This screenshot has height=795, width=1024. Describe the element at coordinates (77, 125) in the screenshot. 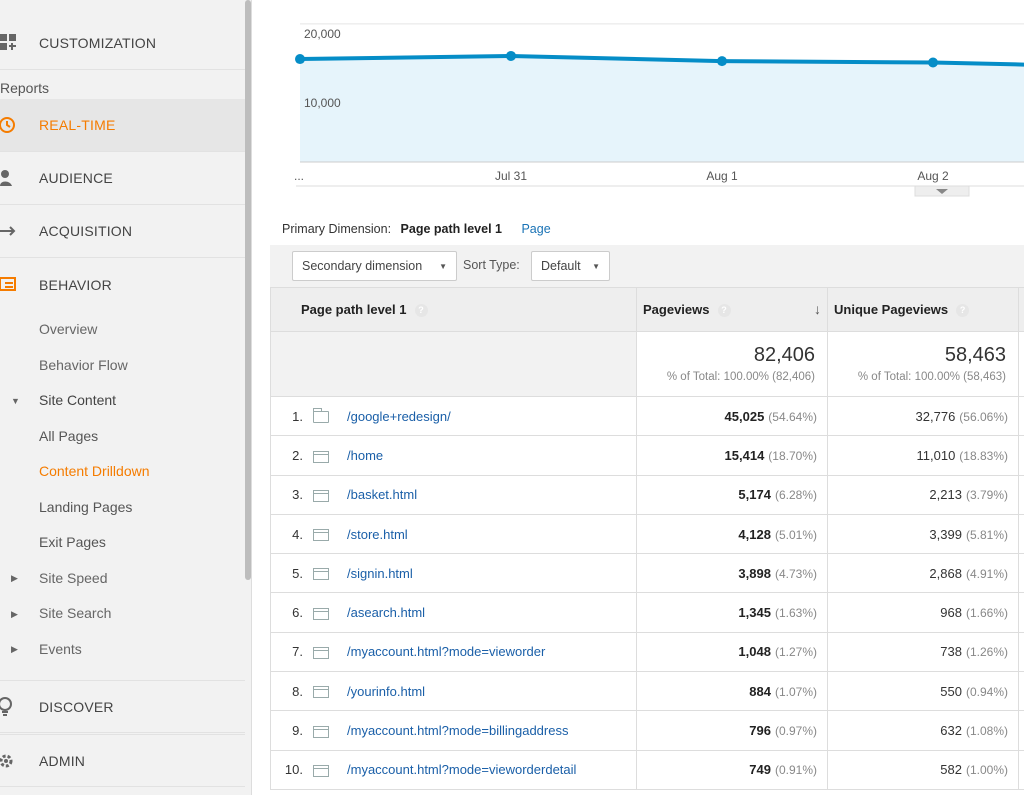

I see `nav-label: REAL-TIME` at that location.